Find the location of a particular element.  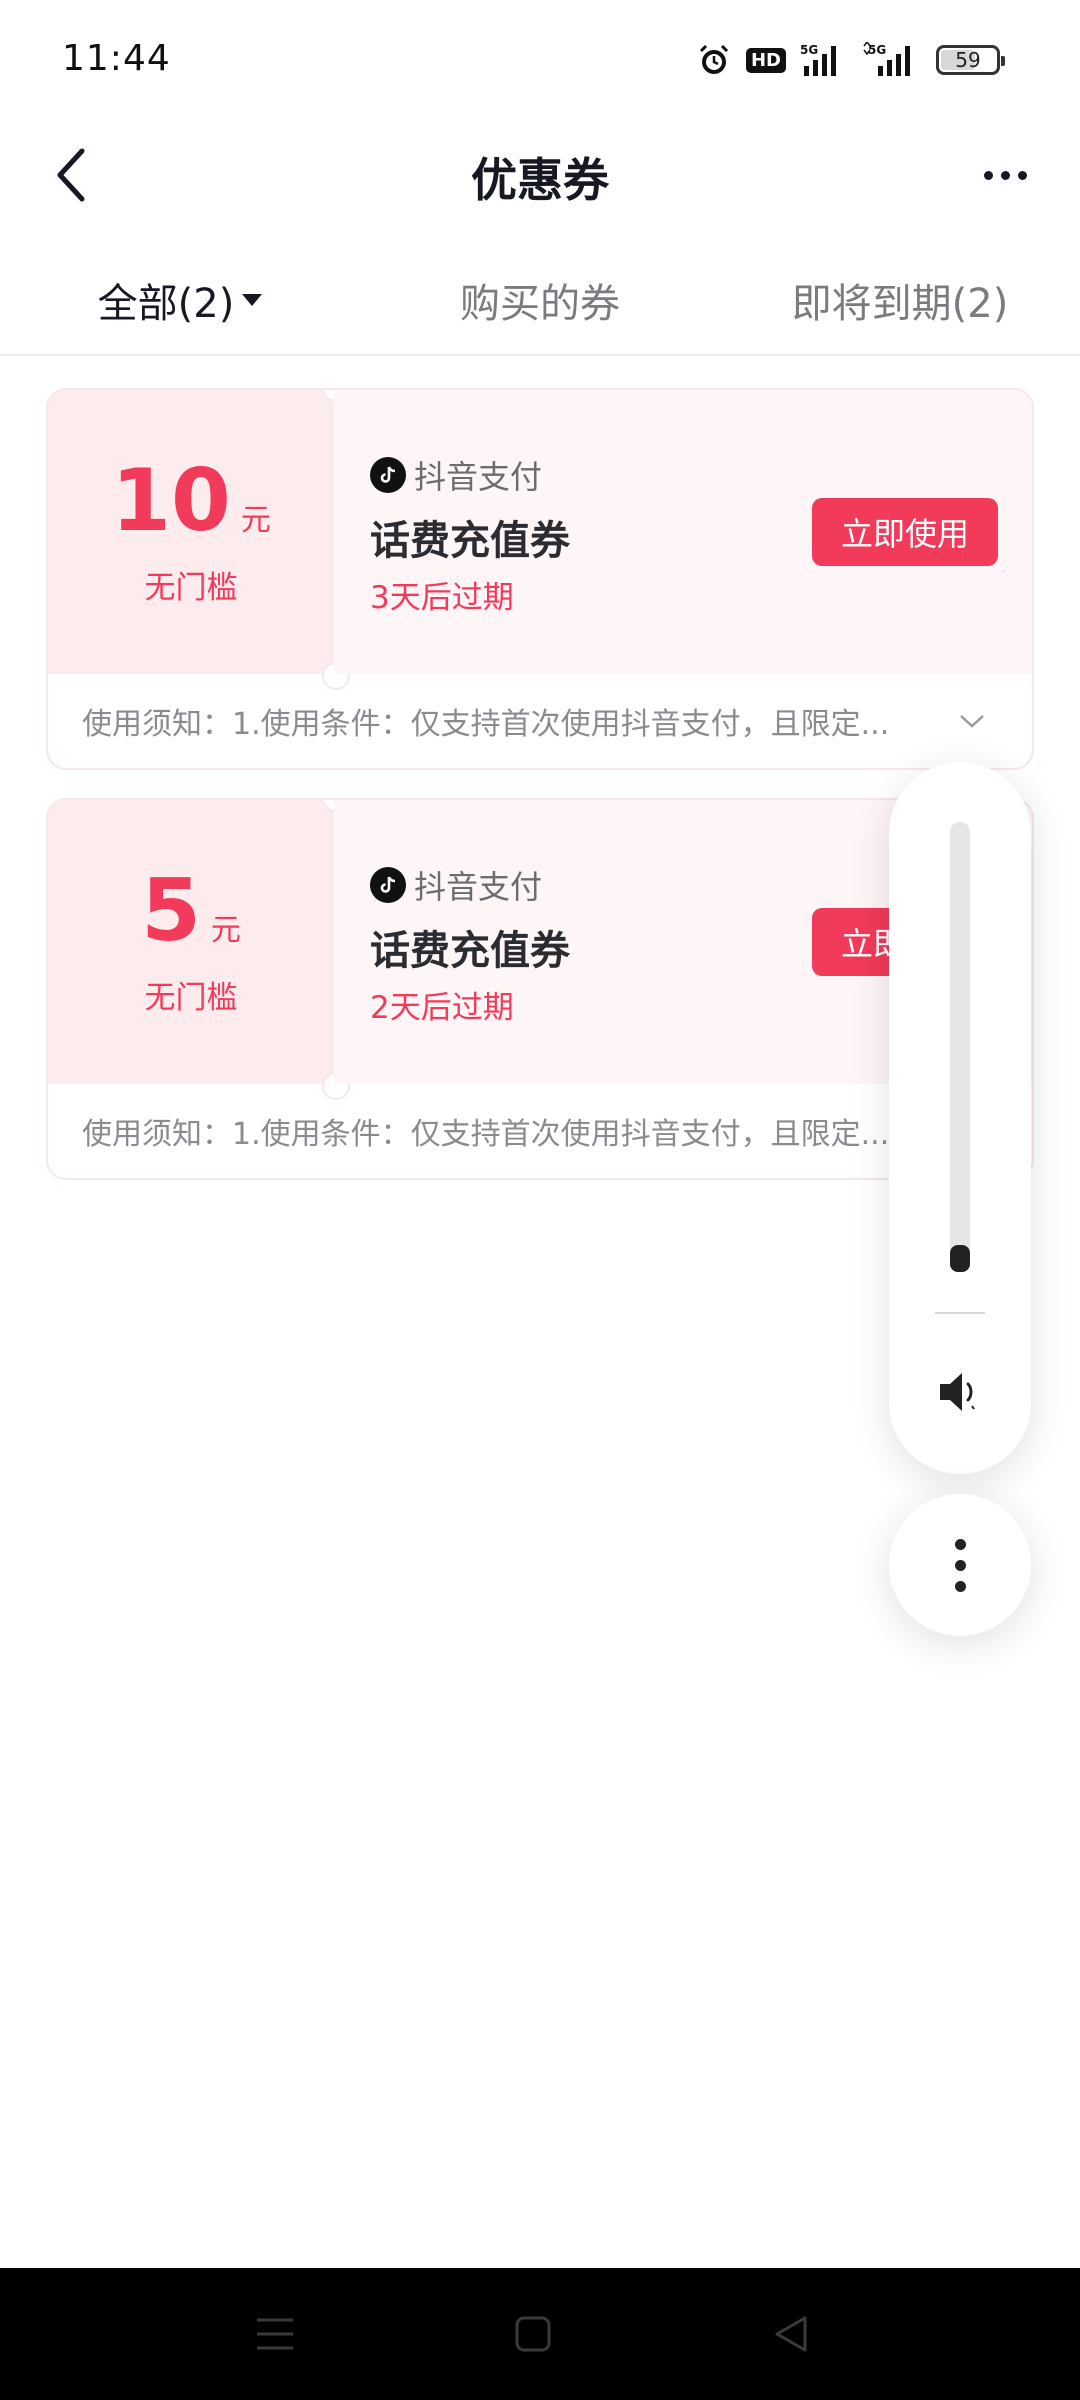

volume-panel is located at coordinates (960, 1118).